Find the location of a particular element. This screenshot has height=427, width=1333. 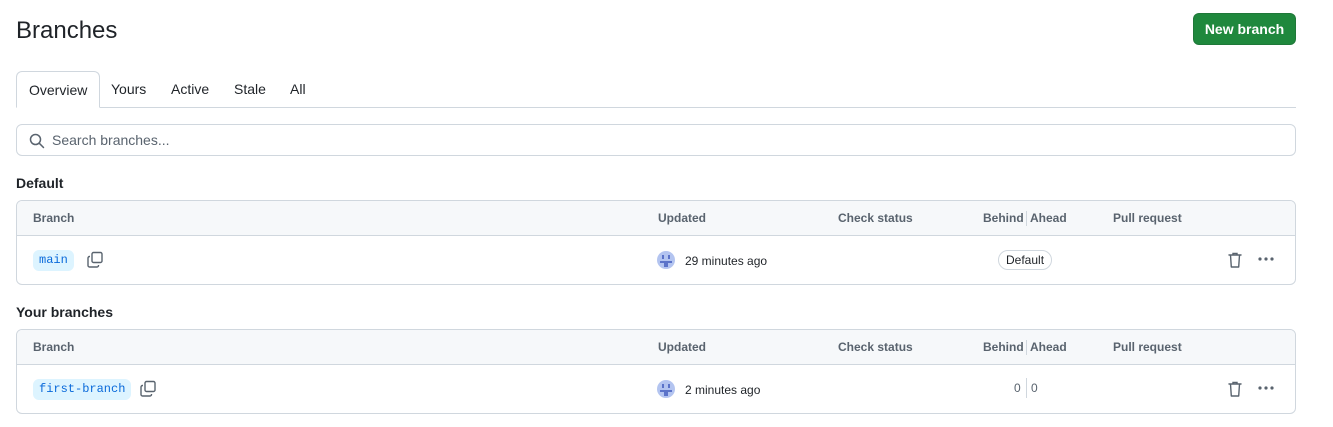

section-title-your-branches: Your branches is located at coordinates (64, 312).